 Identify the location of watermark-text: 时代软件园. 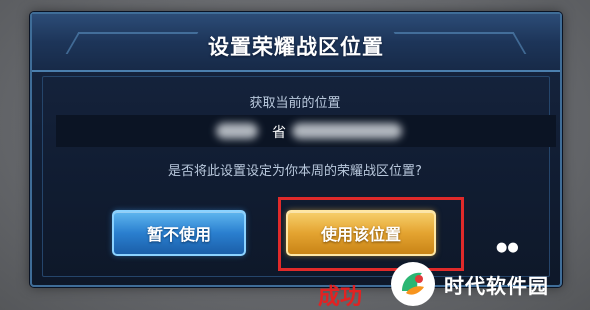
(496, 285).